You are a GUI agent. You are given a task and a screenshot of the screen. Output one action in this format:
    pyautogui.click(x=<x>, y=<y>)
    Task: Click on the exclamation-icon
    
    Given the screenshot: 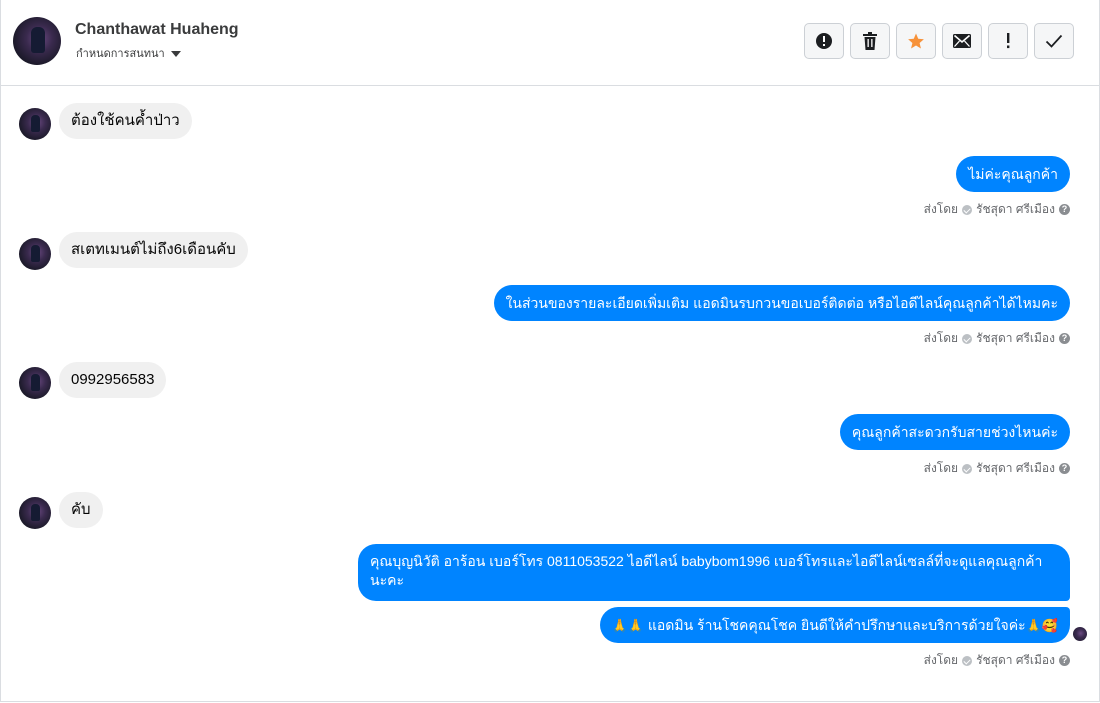 What is the action you would take?
    pyautogui.click(x=1008, y=41)
    